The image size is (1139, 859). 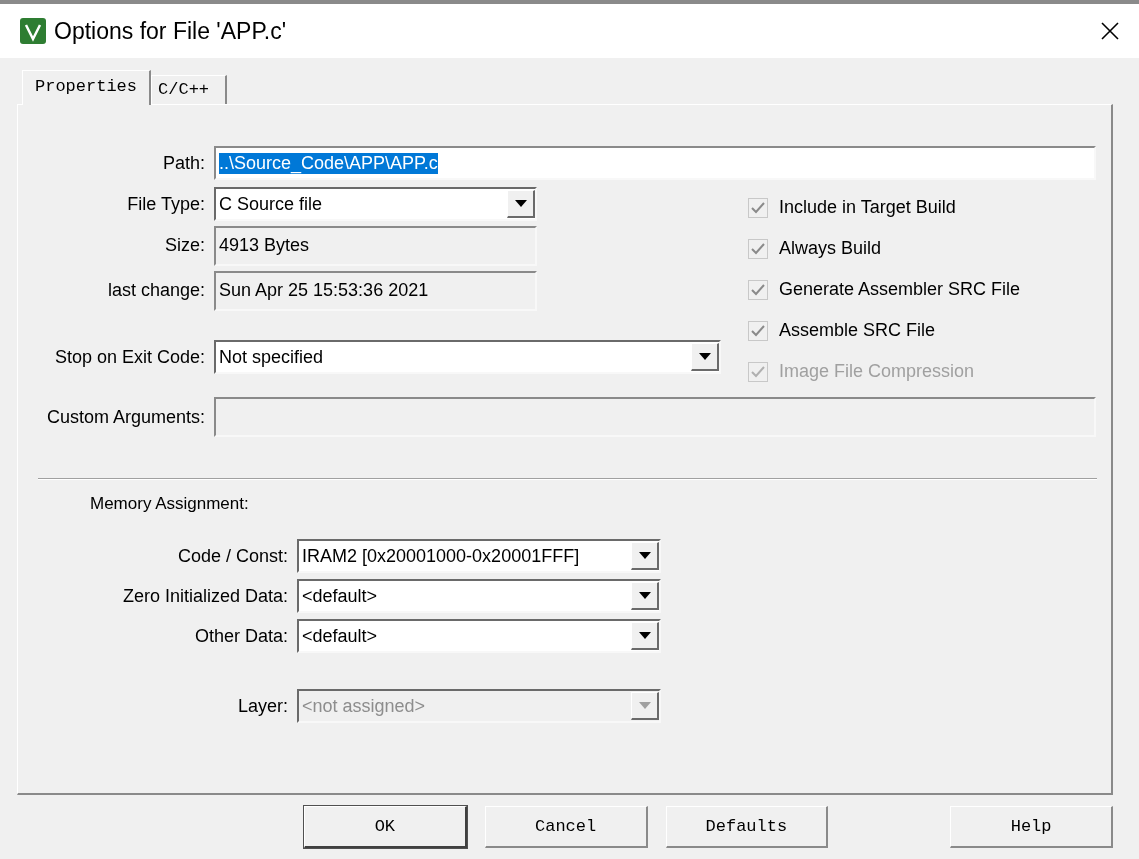 What do you see at coordinates (375, 290) in the screenshot?
I see `readonly-field: Sun Apr 25 15:53:36 2021` at bounding box center [375, 290].